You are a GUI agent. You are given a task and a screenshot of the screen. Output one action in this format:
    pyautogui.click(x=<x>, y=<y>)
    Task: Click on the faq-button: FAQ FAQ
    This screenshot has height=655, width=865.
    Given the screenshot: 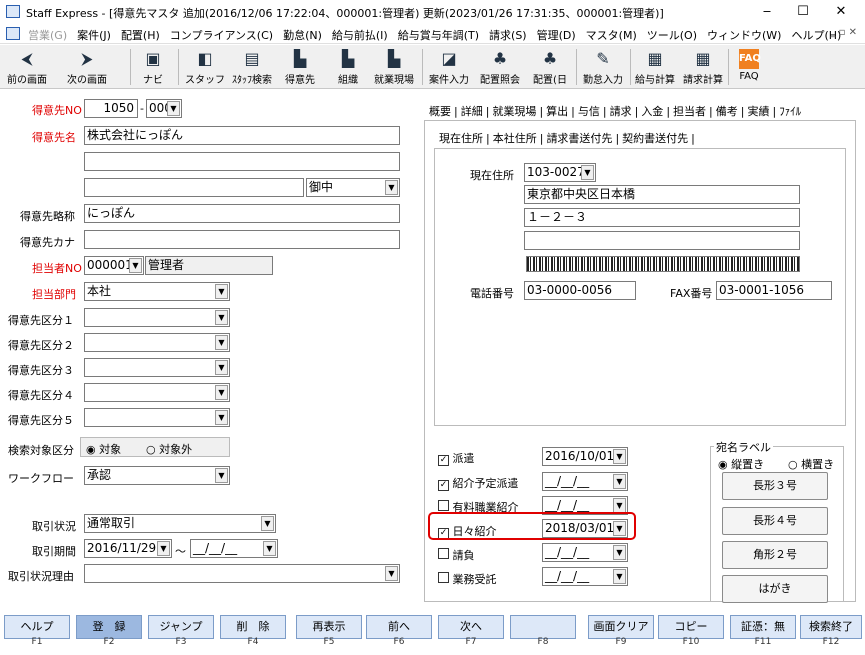 What is the action you would take?
    pyautogui.click(x=749, y=67)
    